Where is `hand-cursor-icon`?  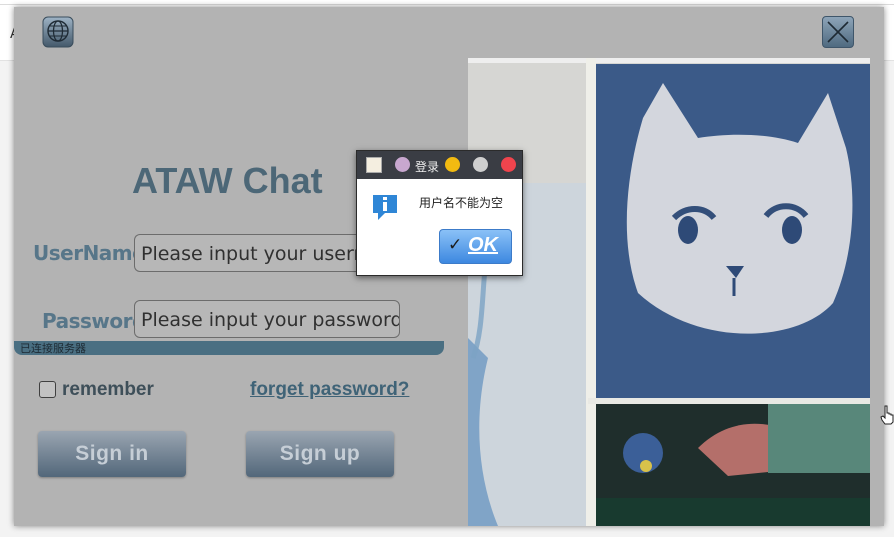 hand-cursor-icon is located at coordinates (887, 415).